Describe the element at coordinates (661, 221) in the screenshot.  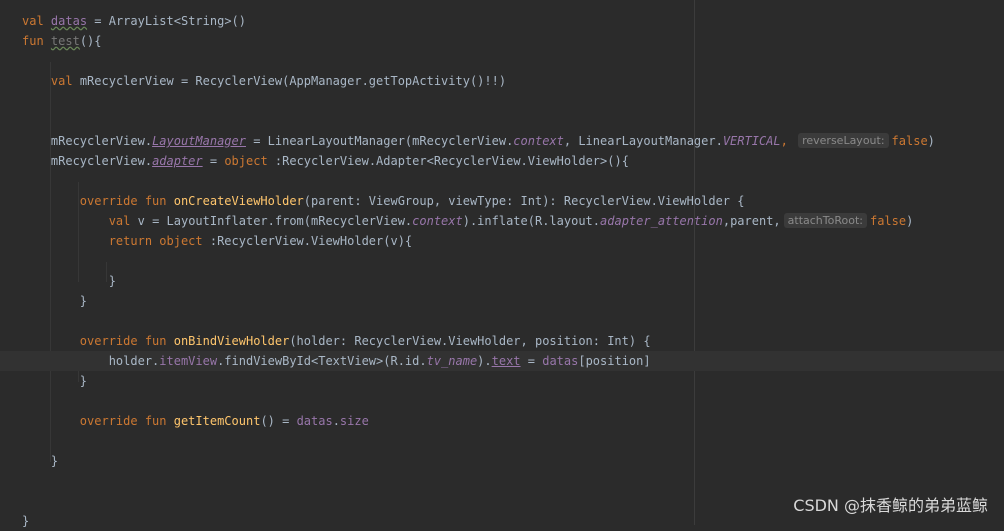
I see `resource-name: adapter_attention` at that location.